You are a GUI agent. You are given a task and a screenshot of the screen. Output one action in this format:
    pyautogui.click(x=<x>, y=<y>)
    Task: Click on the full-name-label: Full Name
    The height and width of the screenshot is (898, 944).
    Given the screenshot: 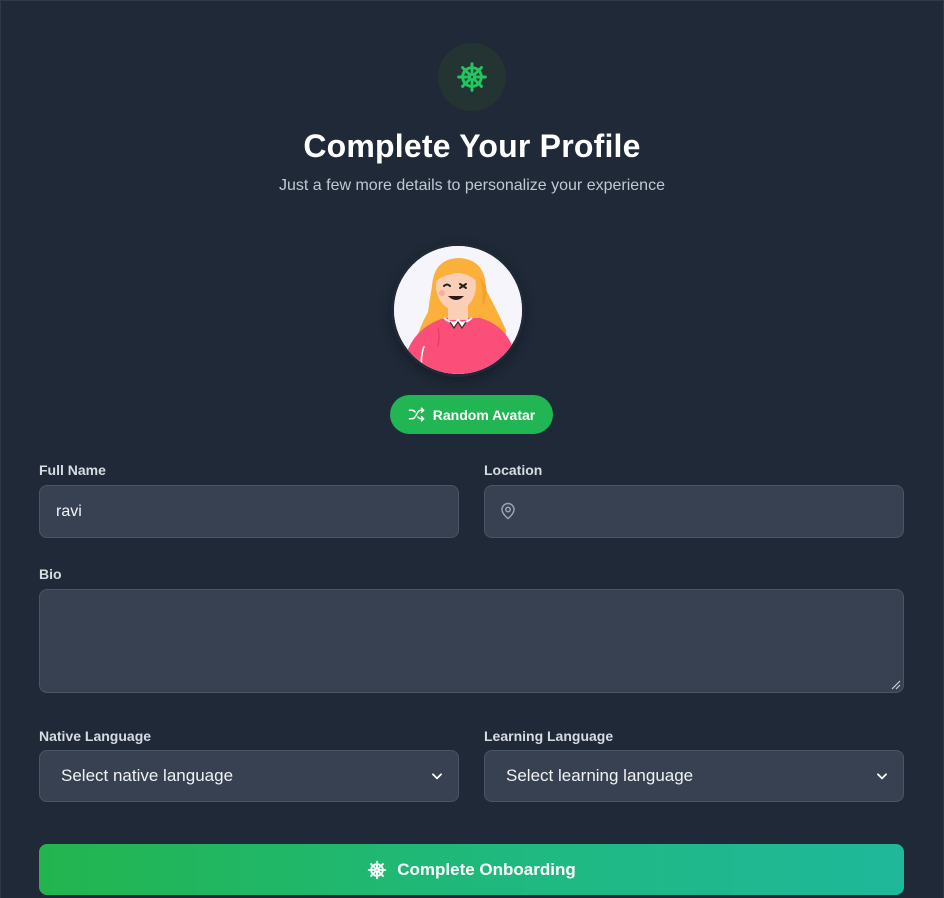 What is the action you would take?
    pyautogui.click(x=72, y=470)
    